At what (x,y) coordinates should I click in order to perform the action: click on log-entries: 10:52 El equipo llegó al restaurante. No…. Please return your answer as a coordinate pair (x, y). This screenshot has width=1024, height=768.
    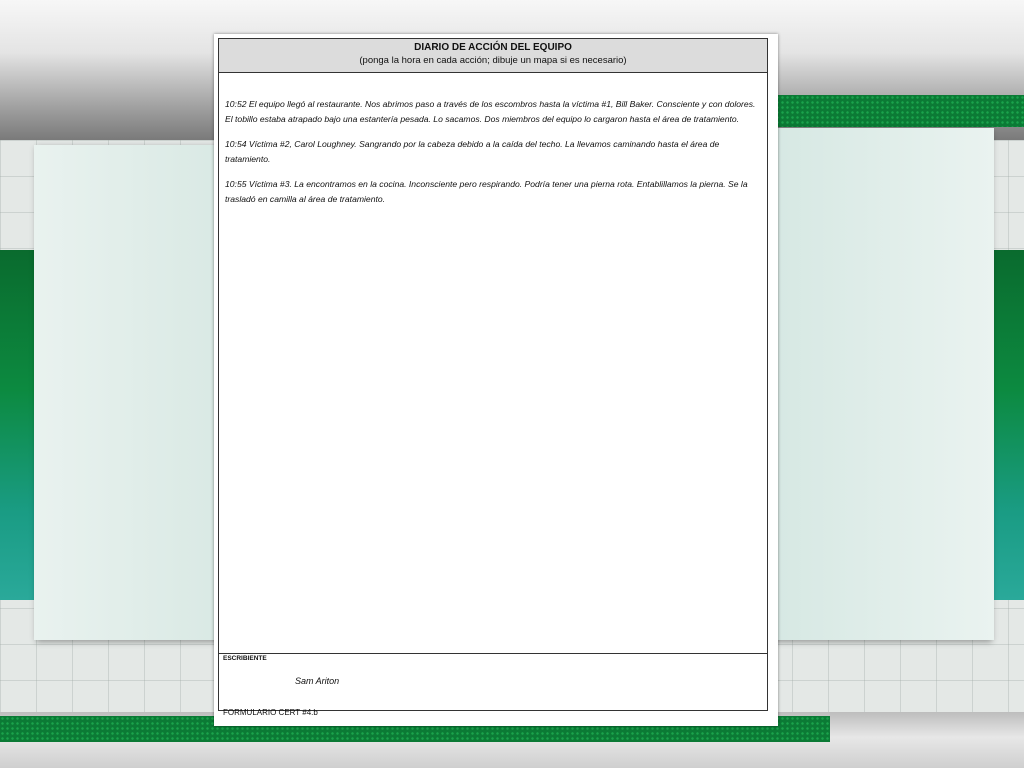
    Looking at the image, I should click on (493, 140).